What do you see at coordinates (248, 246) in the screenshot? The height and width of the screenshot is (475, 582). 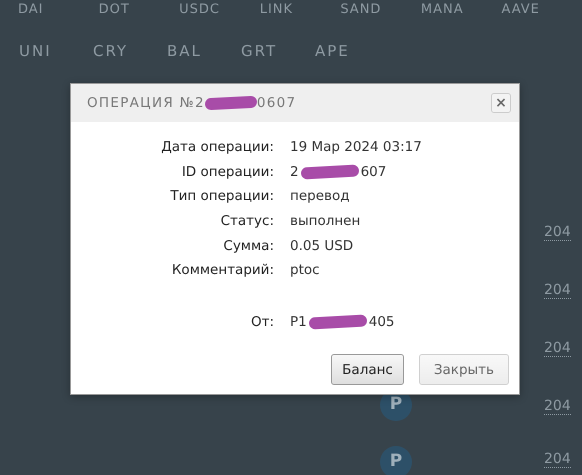 I see `field-label: Сумма:` at bounding box center [248, 246].